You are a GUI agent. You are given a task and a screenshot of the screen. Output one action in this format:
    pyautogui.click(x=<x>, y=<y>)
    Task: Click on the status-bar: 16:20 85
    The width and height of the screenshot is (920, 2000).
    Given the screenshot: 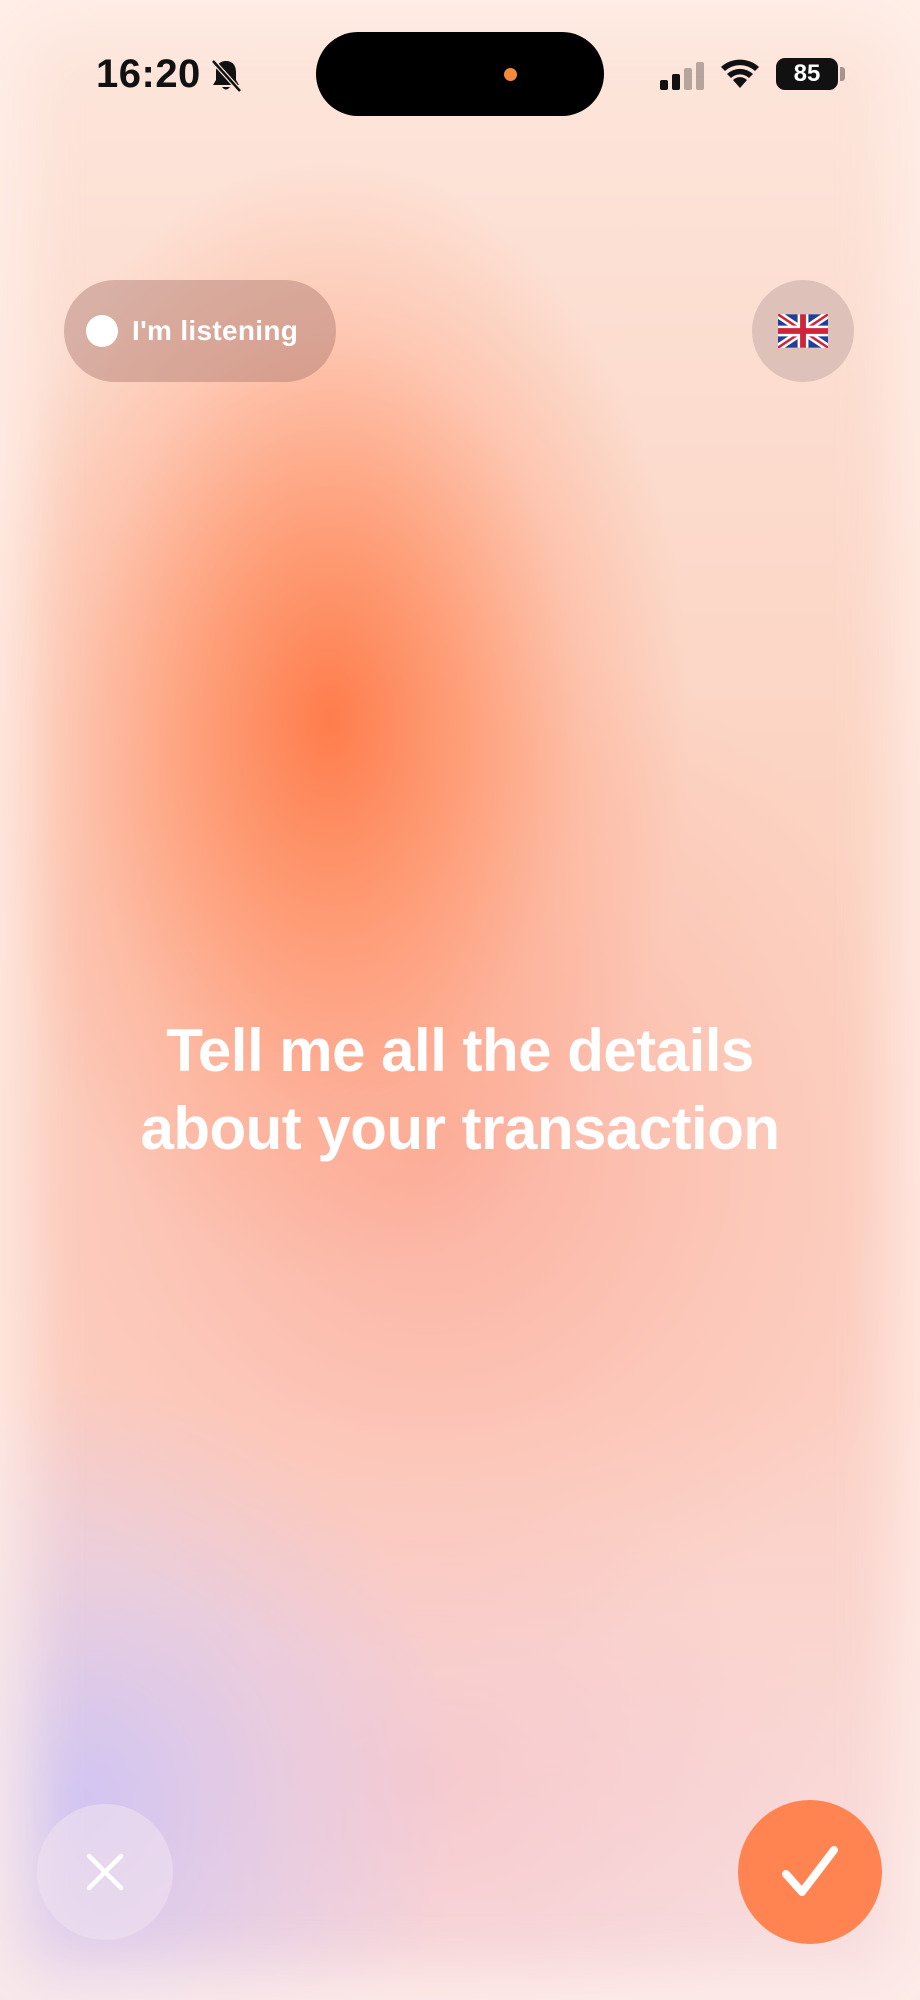 What is the action you would take?
    pyautogui.click(x=460, y=75)
    